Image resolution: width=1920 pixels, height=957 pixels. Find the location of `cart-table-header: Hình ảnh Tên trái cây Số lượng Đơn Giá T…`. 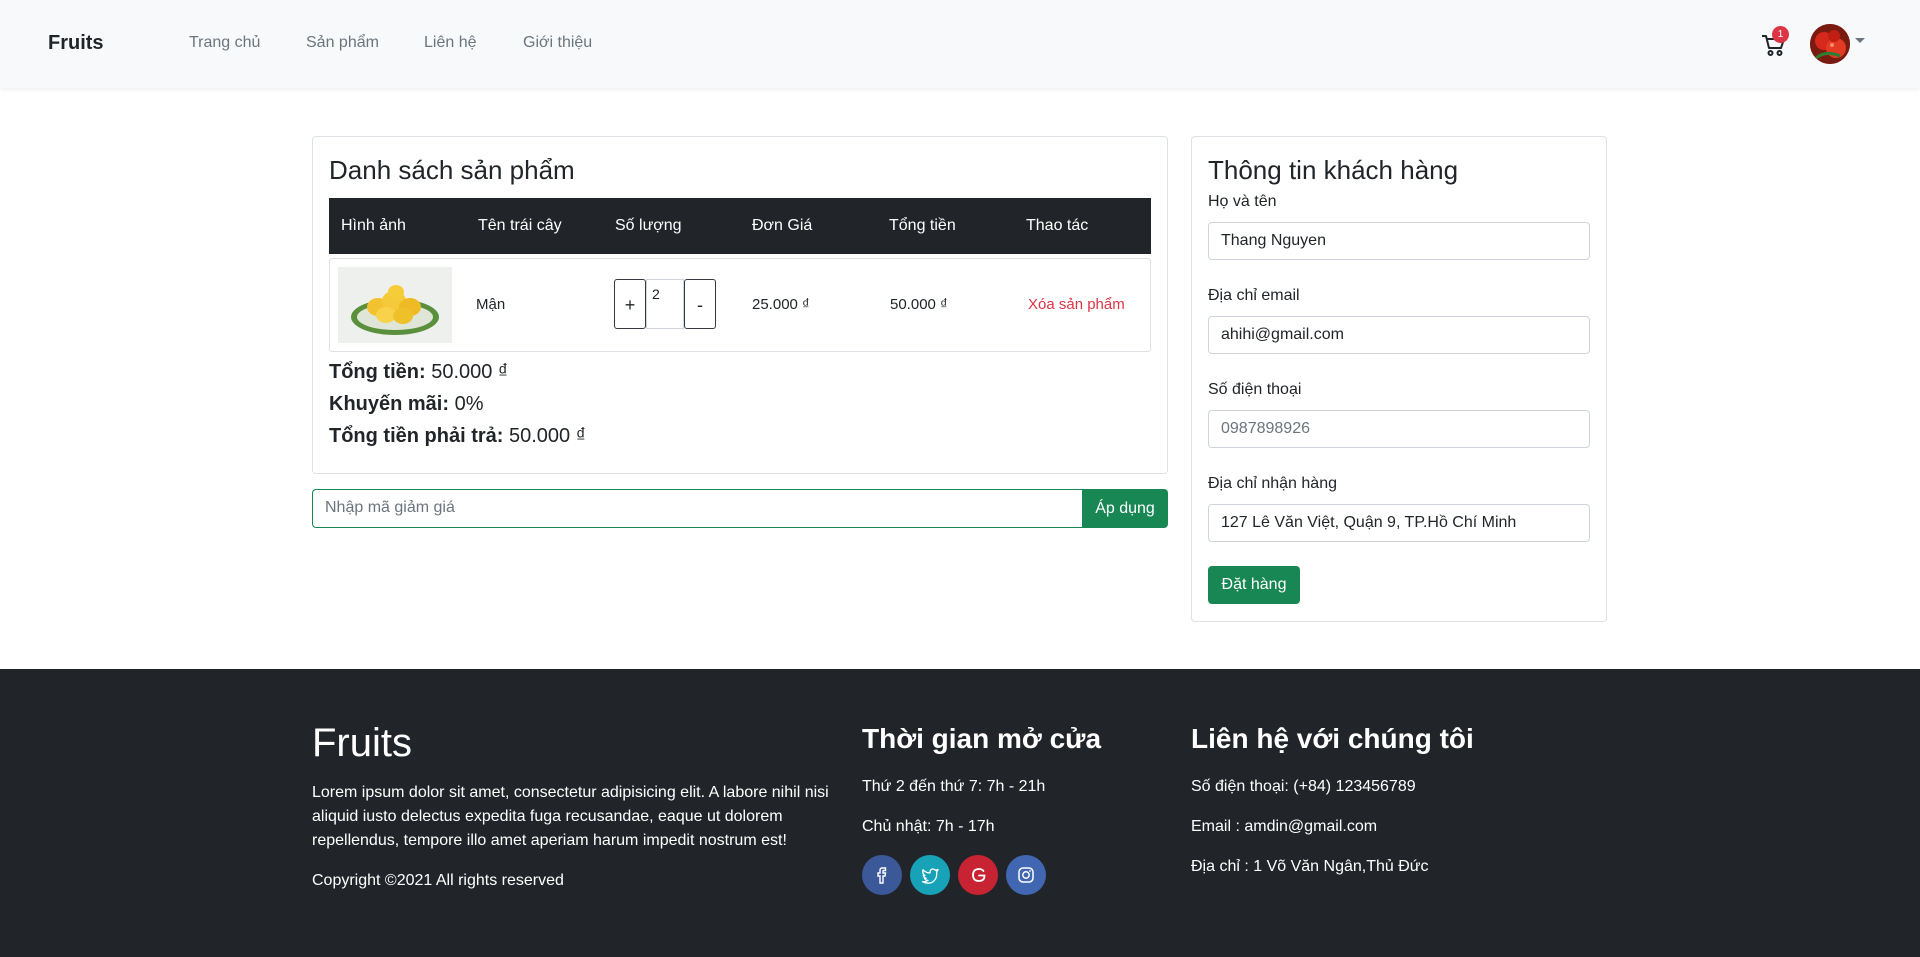

cart-table-header: Hình ảnh Tên trái cây Số lượng Đơn Giá T… is located at coordinates (740, 226).